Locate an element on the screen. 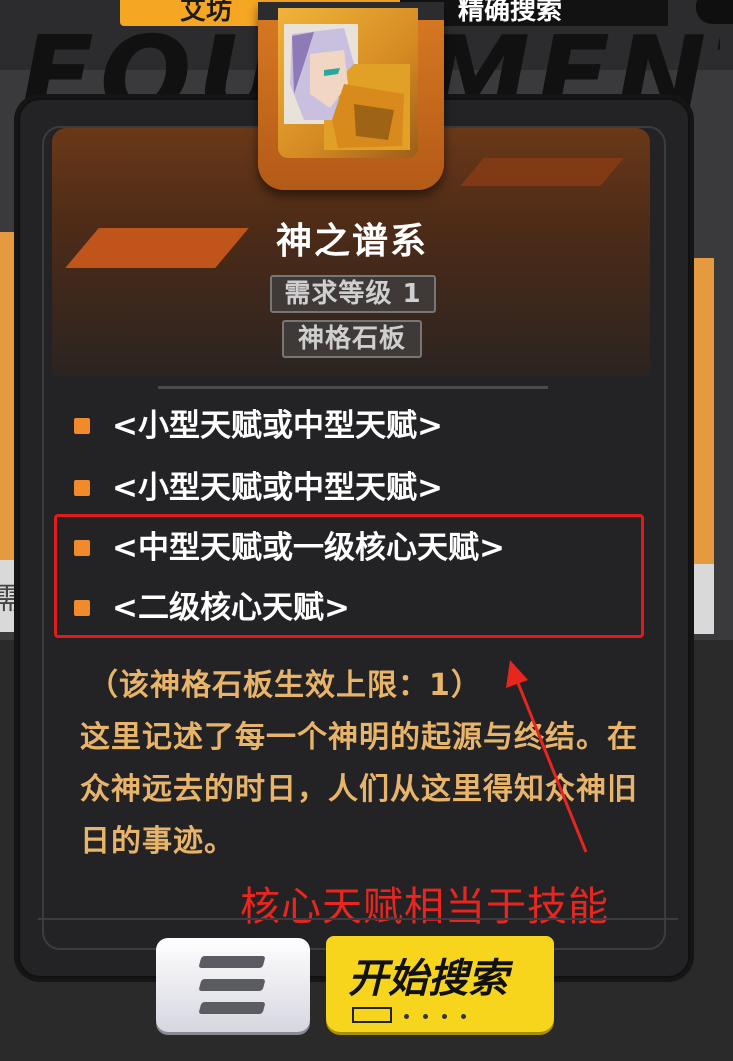  start-search-label: 开始搜索 is located at coordinates (428, 979).